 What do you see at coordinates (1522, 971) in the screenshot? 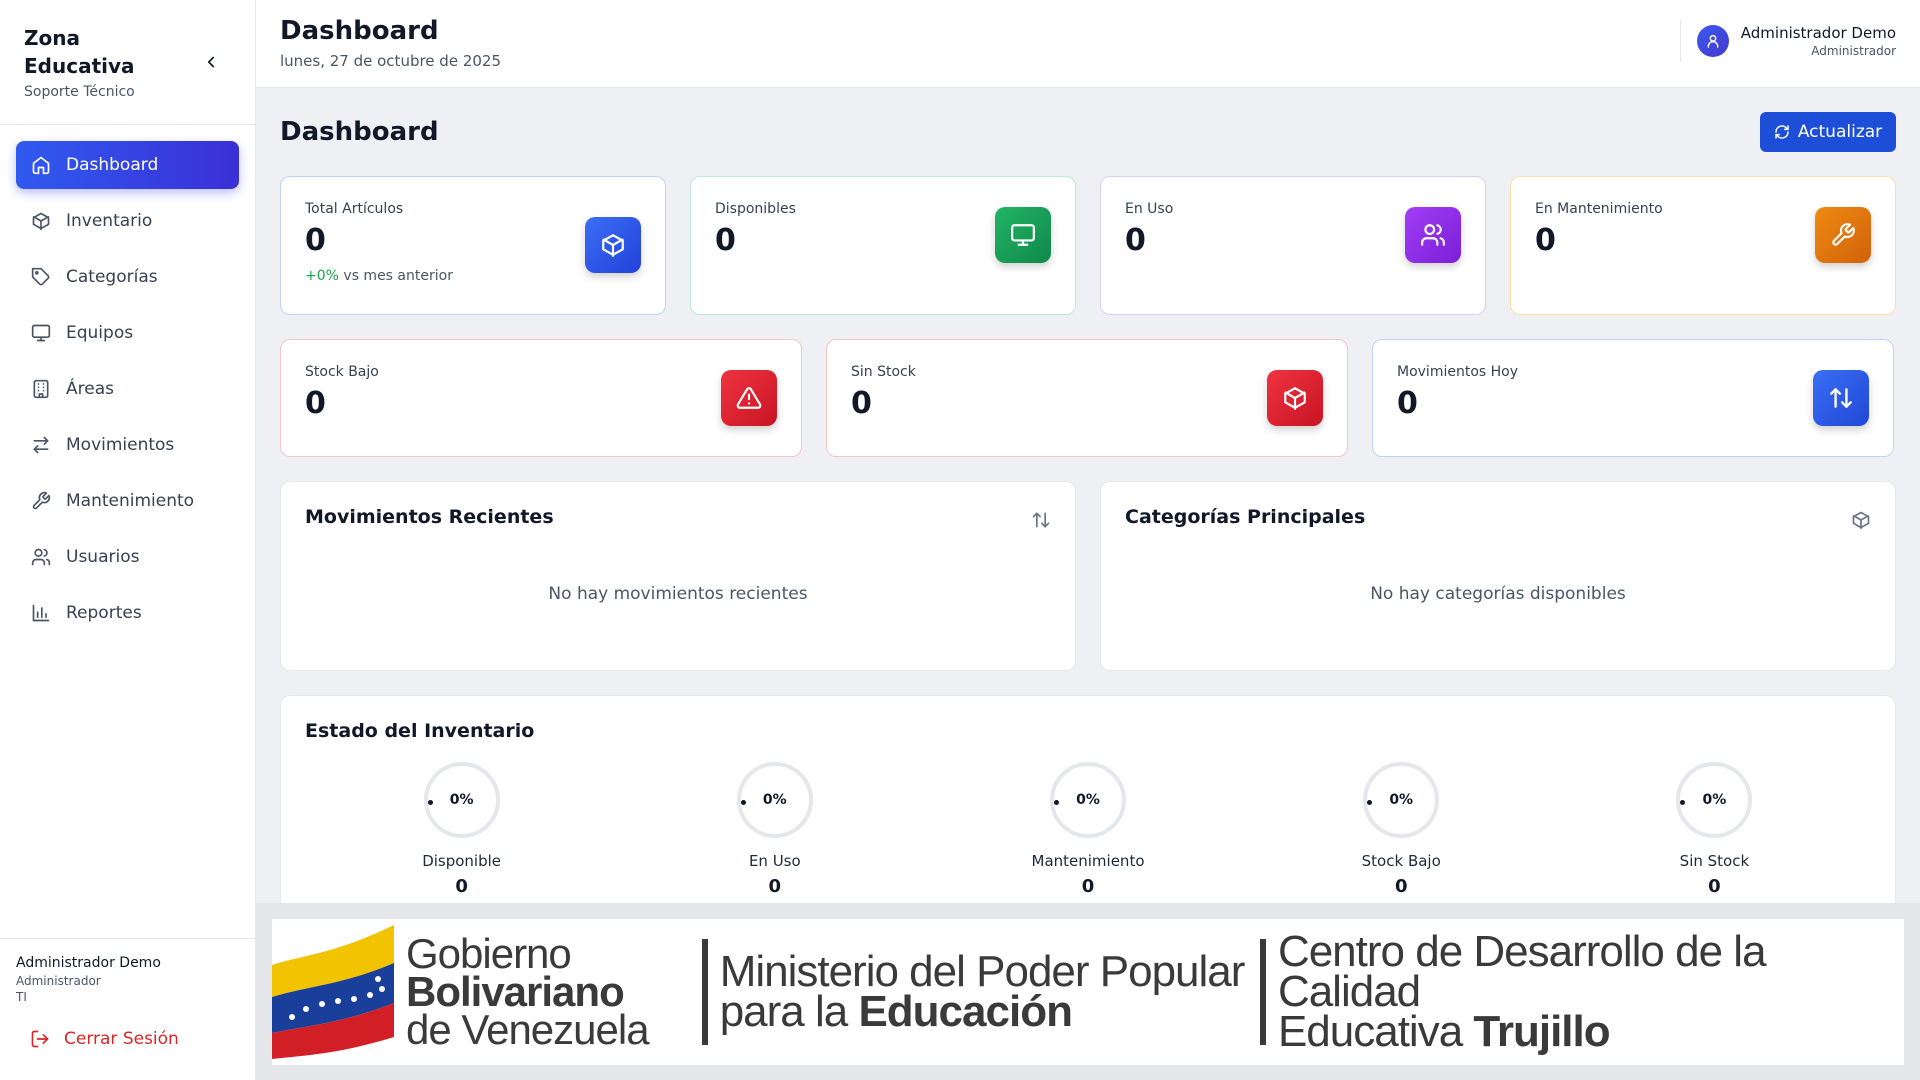
I see `banner-text: Centro de Desarrollo de la Calidad` at bounding box center [1522, 971].